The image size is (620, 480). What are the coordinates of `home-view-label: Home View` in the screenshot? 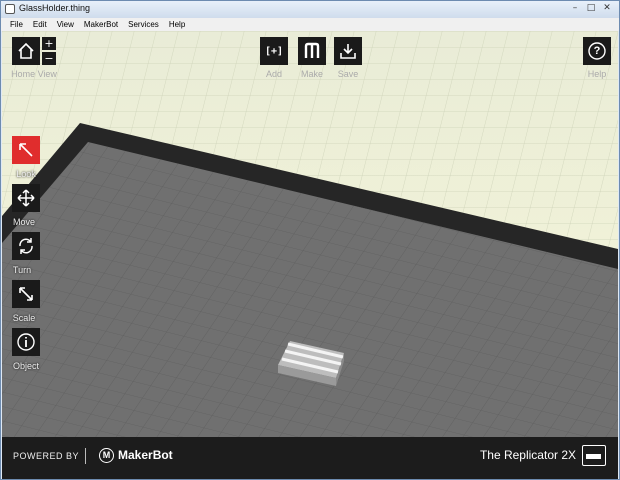 It's located at (34, 74).